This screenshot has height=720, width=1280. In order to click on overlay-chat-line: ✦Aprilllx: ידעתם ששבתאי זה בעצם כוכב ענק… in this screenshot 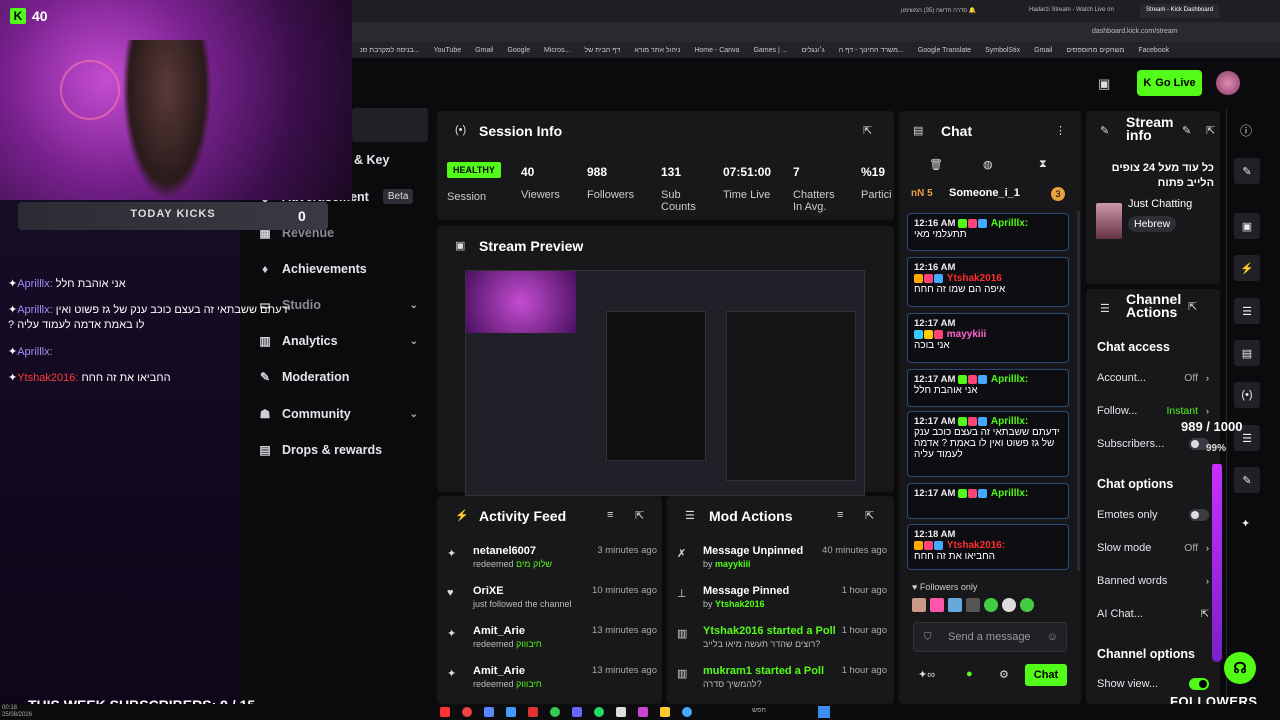, I will do `click(149, 310)`.